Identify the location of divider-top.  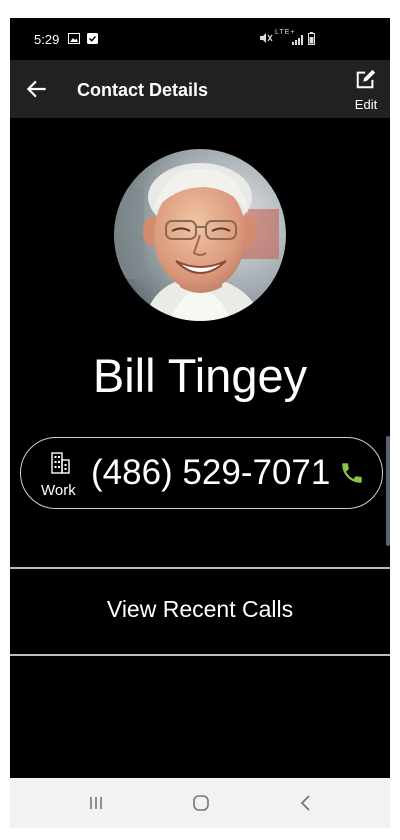
(200, 568).